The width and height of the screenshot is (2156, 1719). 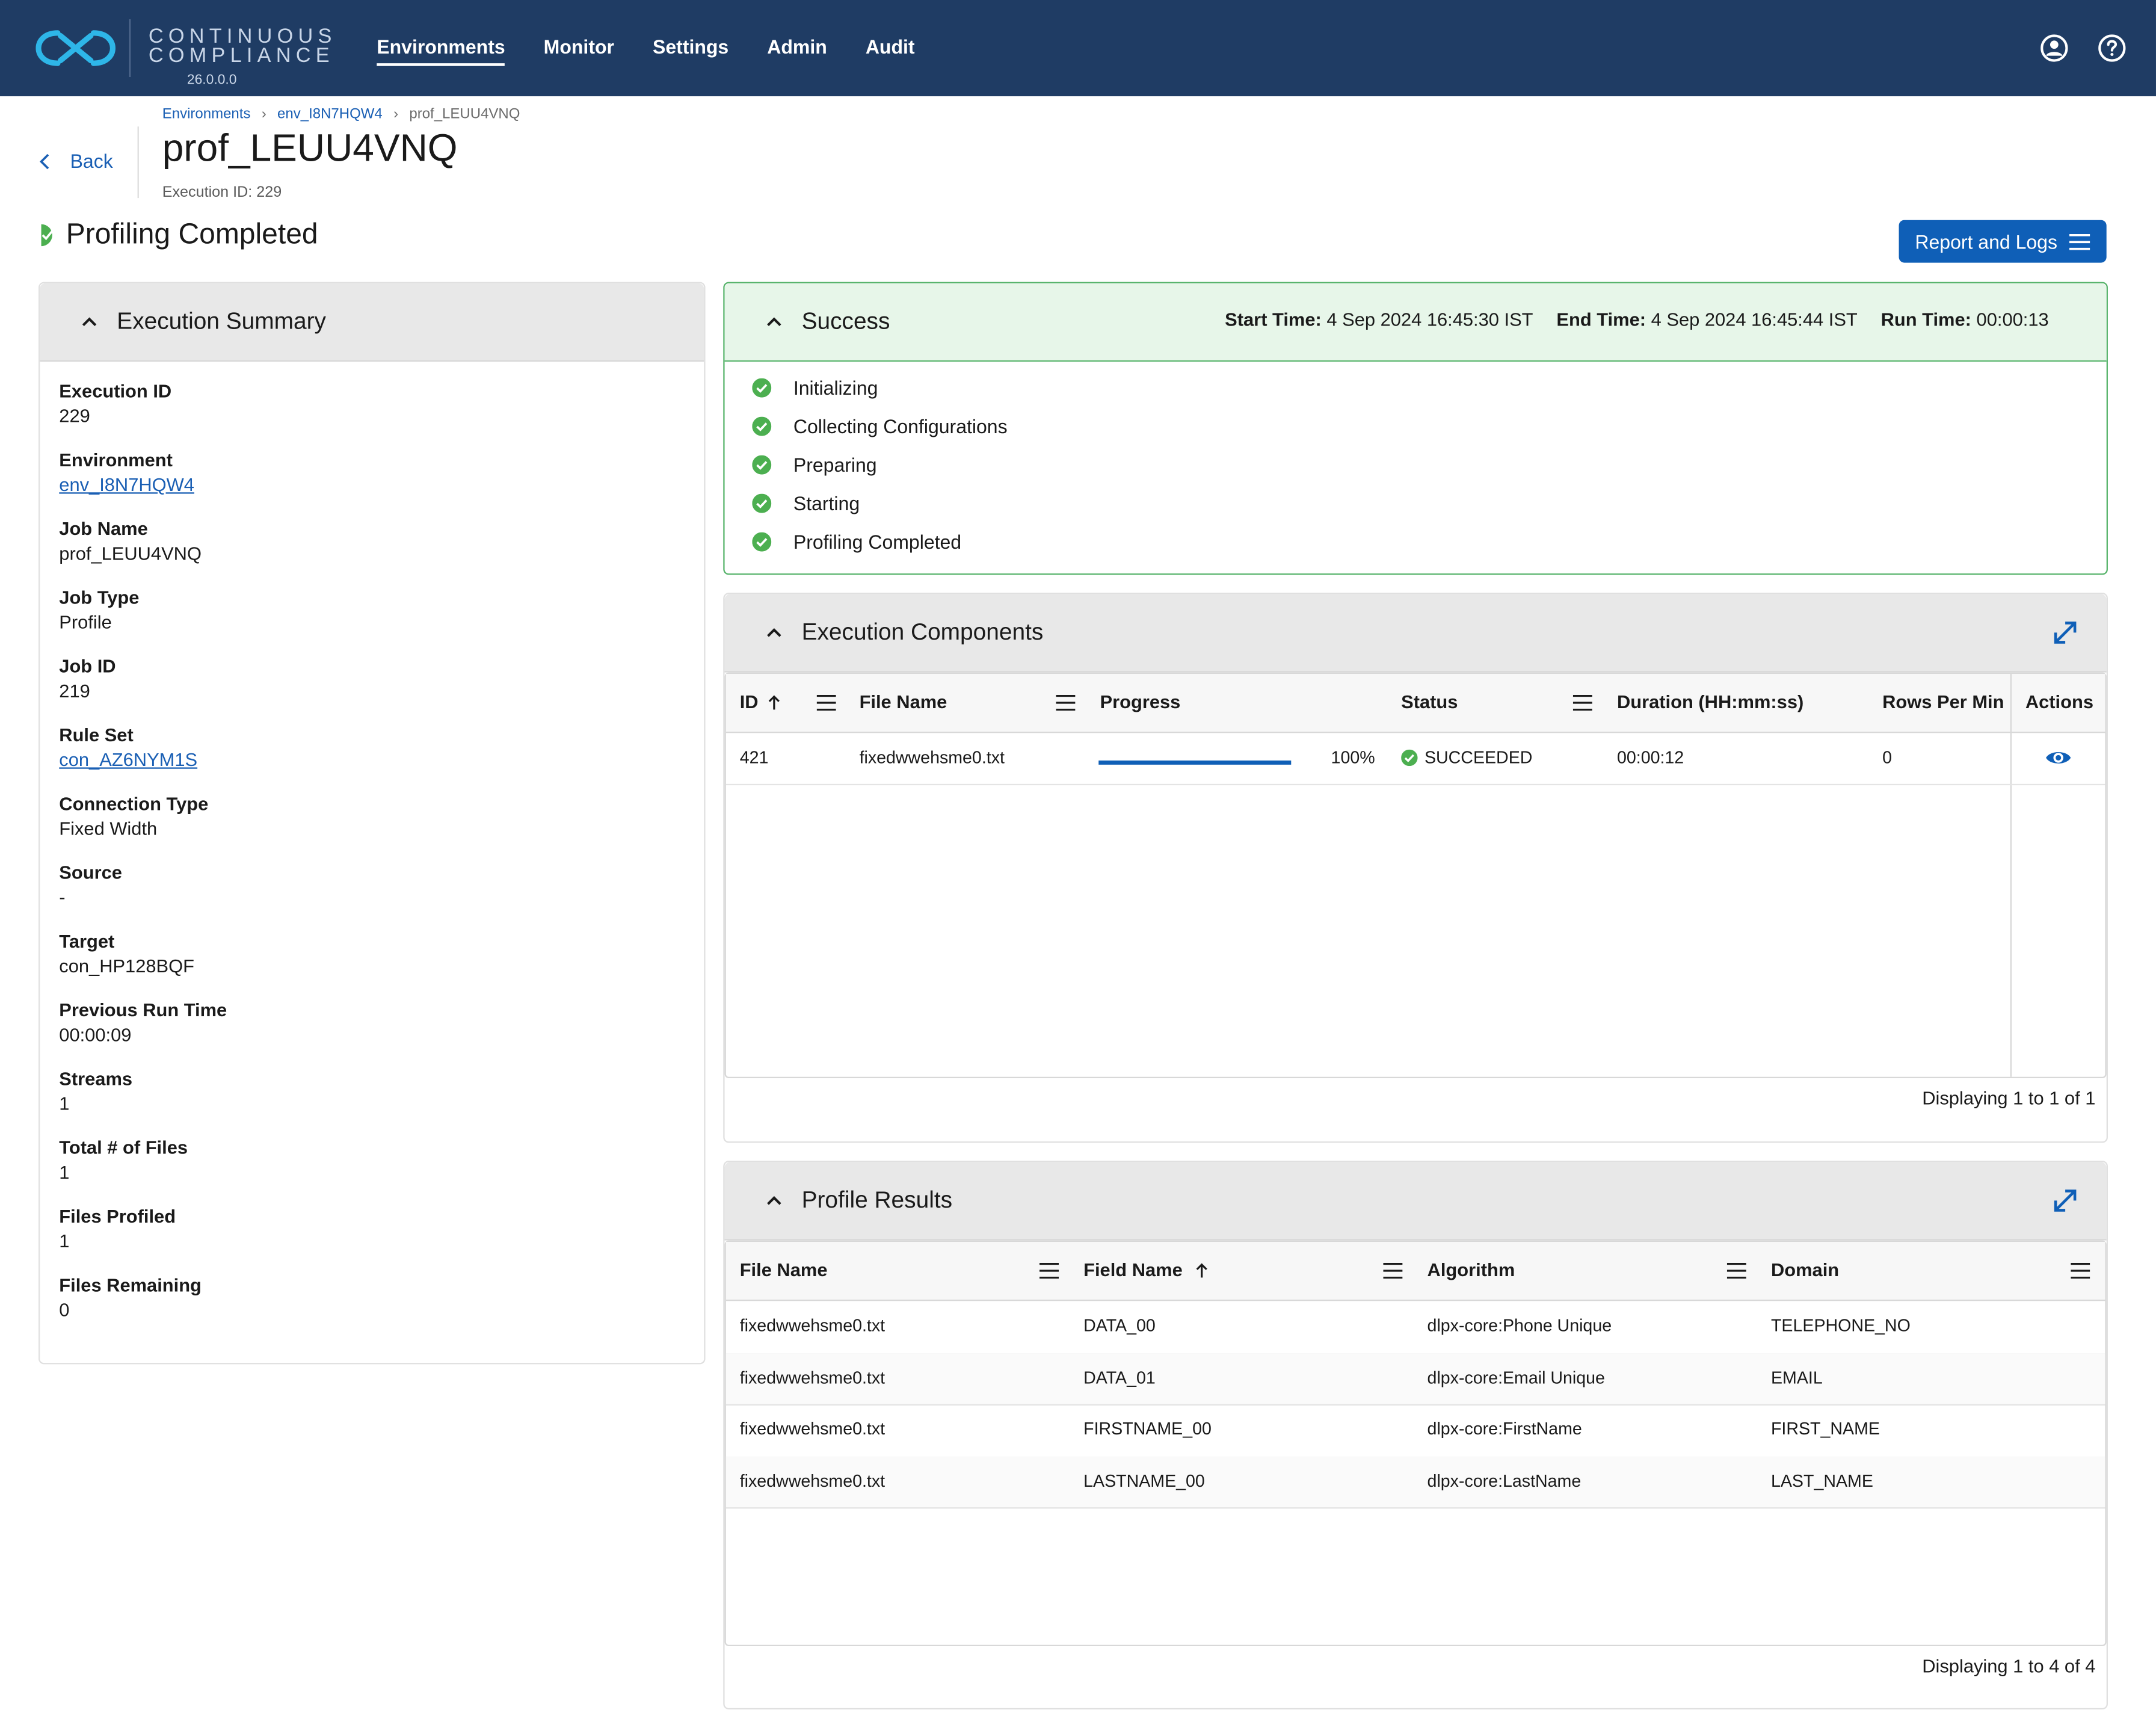 I want to click on col-duration: Duration (HH:mm:ss), so click(x=1710, y=702).